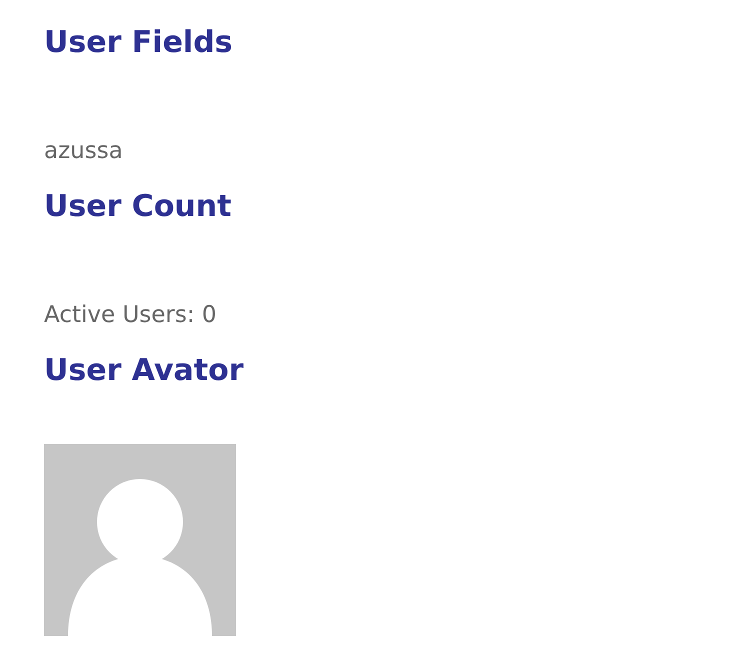 This screenshot has width=756, height=664. Describe the element at coordinates (83, 151) in the screenshot. I see `section-text: azussa` at that location.